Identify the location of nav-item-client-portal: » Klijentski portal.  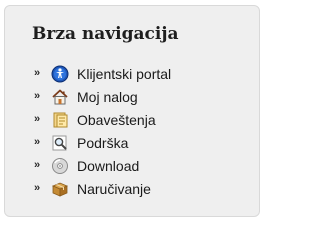
(102, 73).